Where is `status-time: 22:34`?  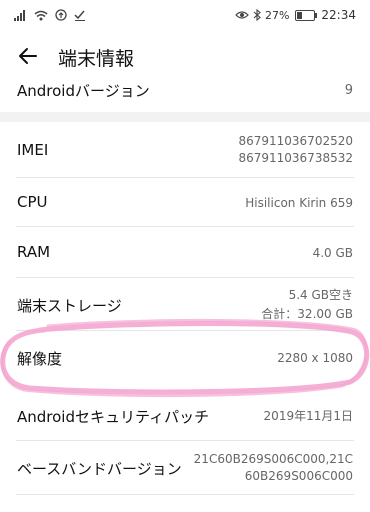
status-time: 22:34 is located at coordinates (338, 15).